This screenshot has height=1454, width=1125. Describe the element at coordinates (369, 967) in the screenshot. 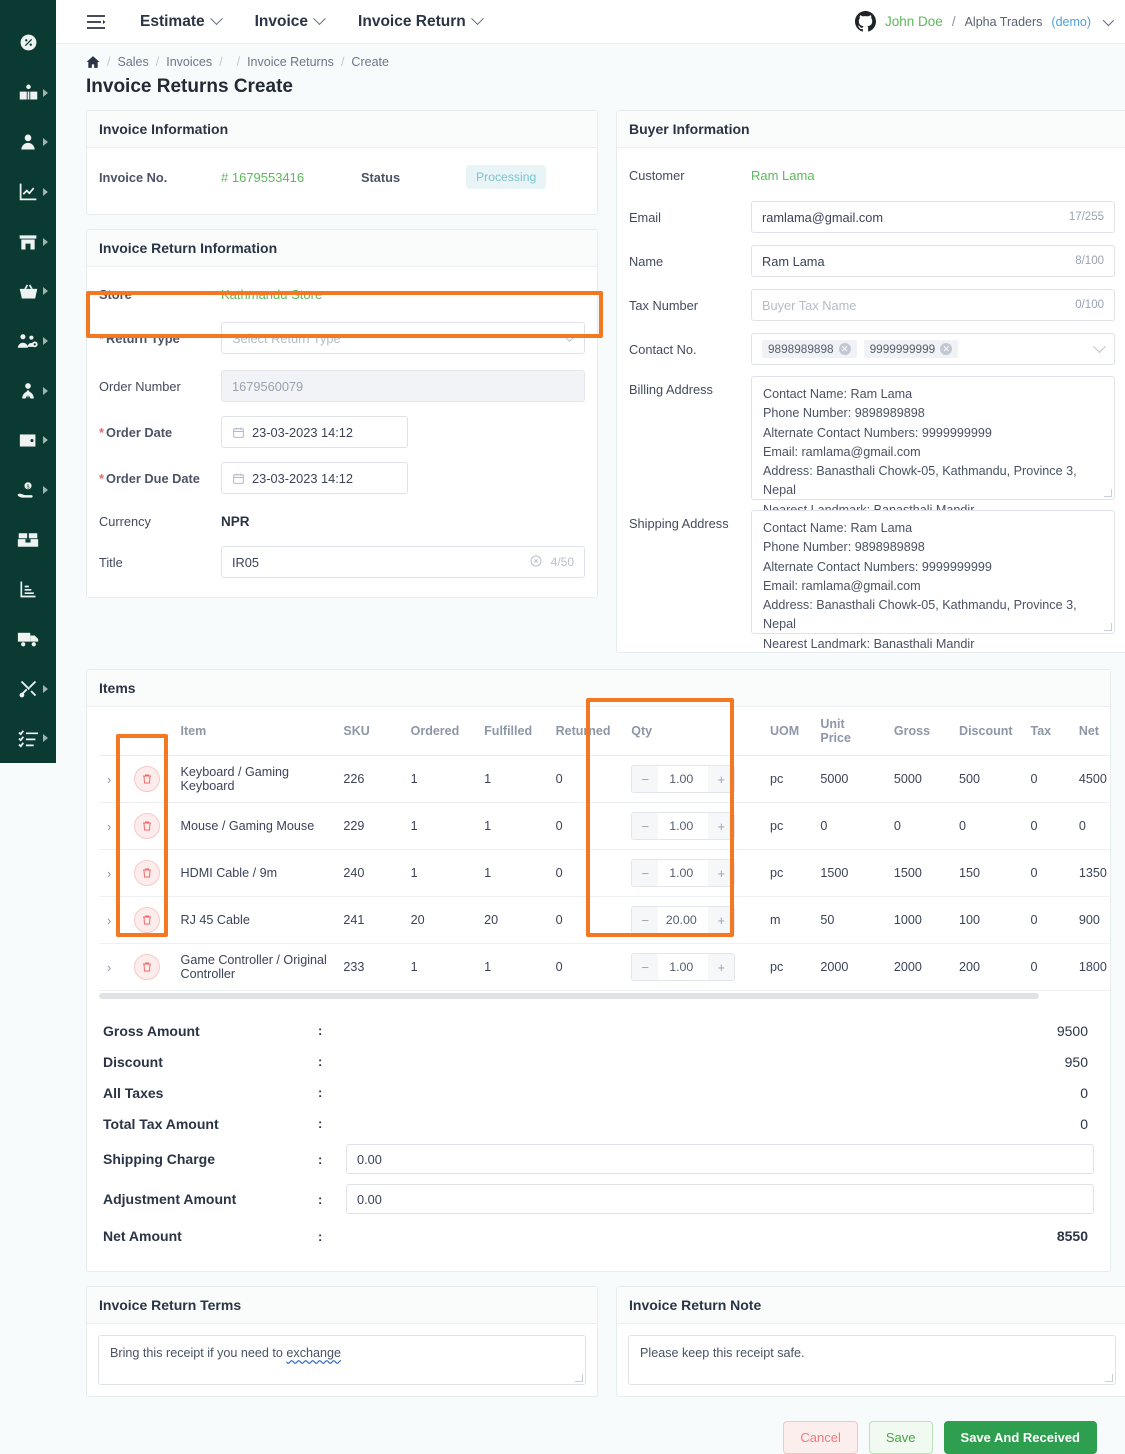

I see `cell-sku: 233` at that location.